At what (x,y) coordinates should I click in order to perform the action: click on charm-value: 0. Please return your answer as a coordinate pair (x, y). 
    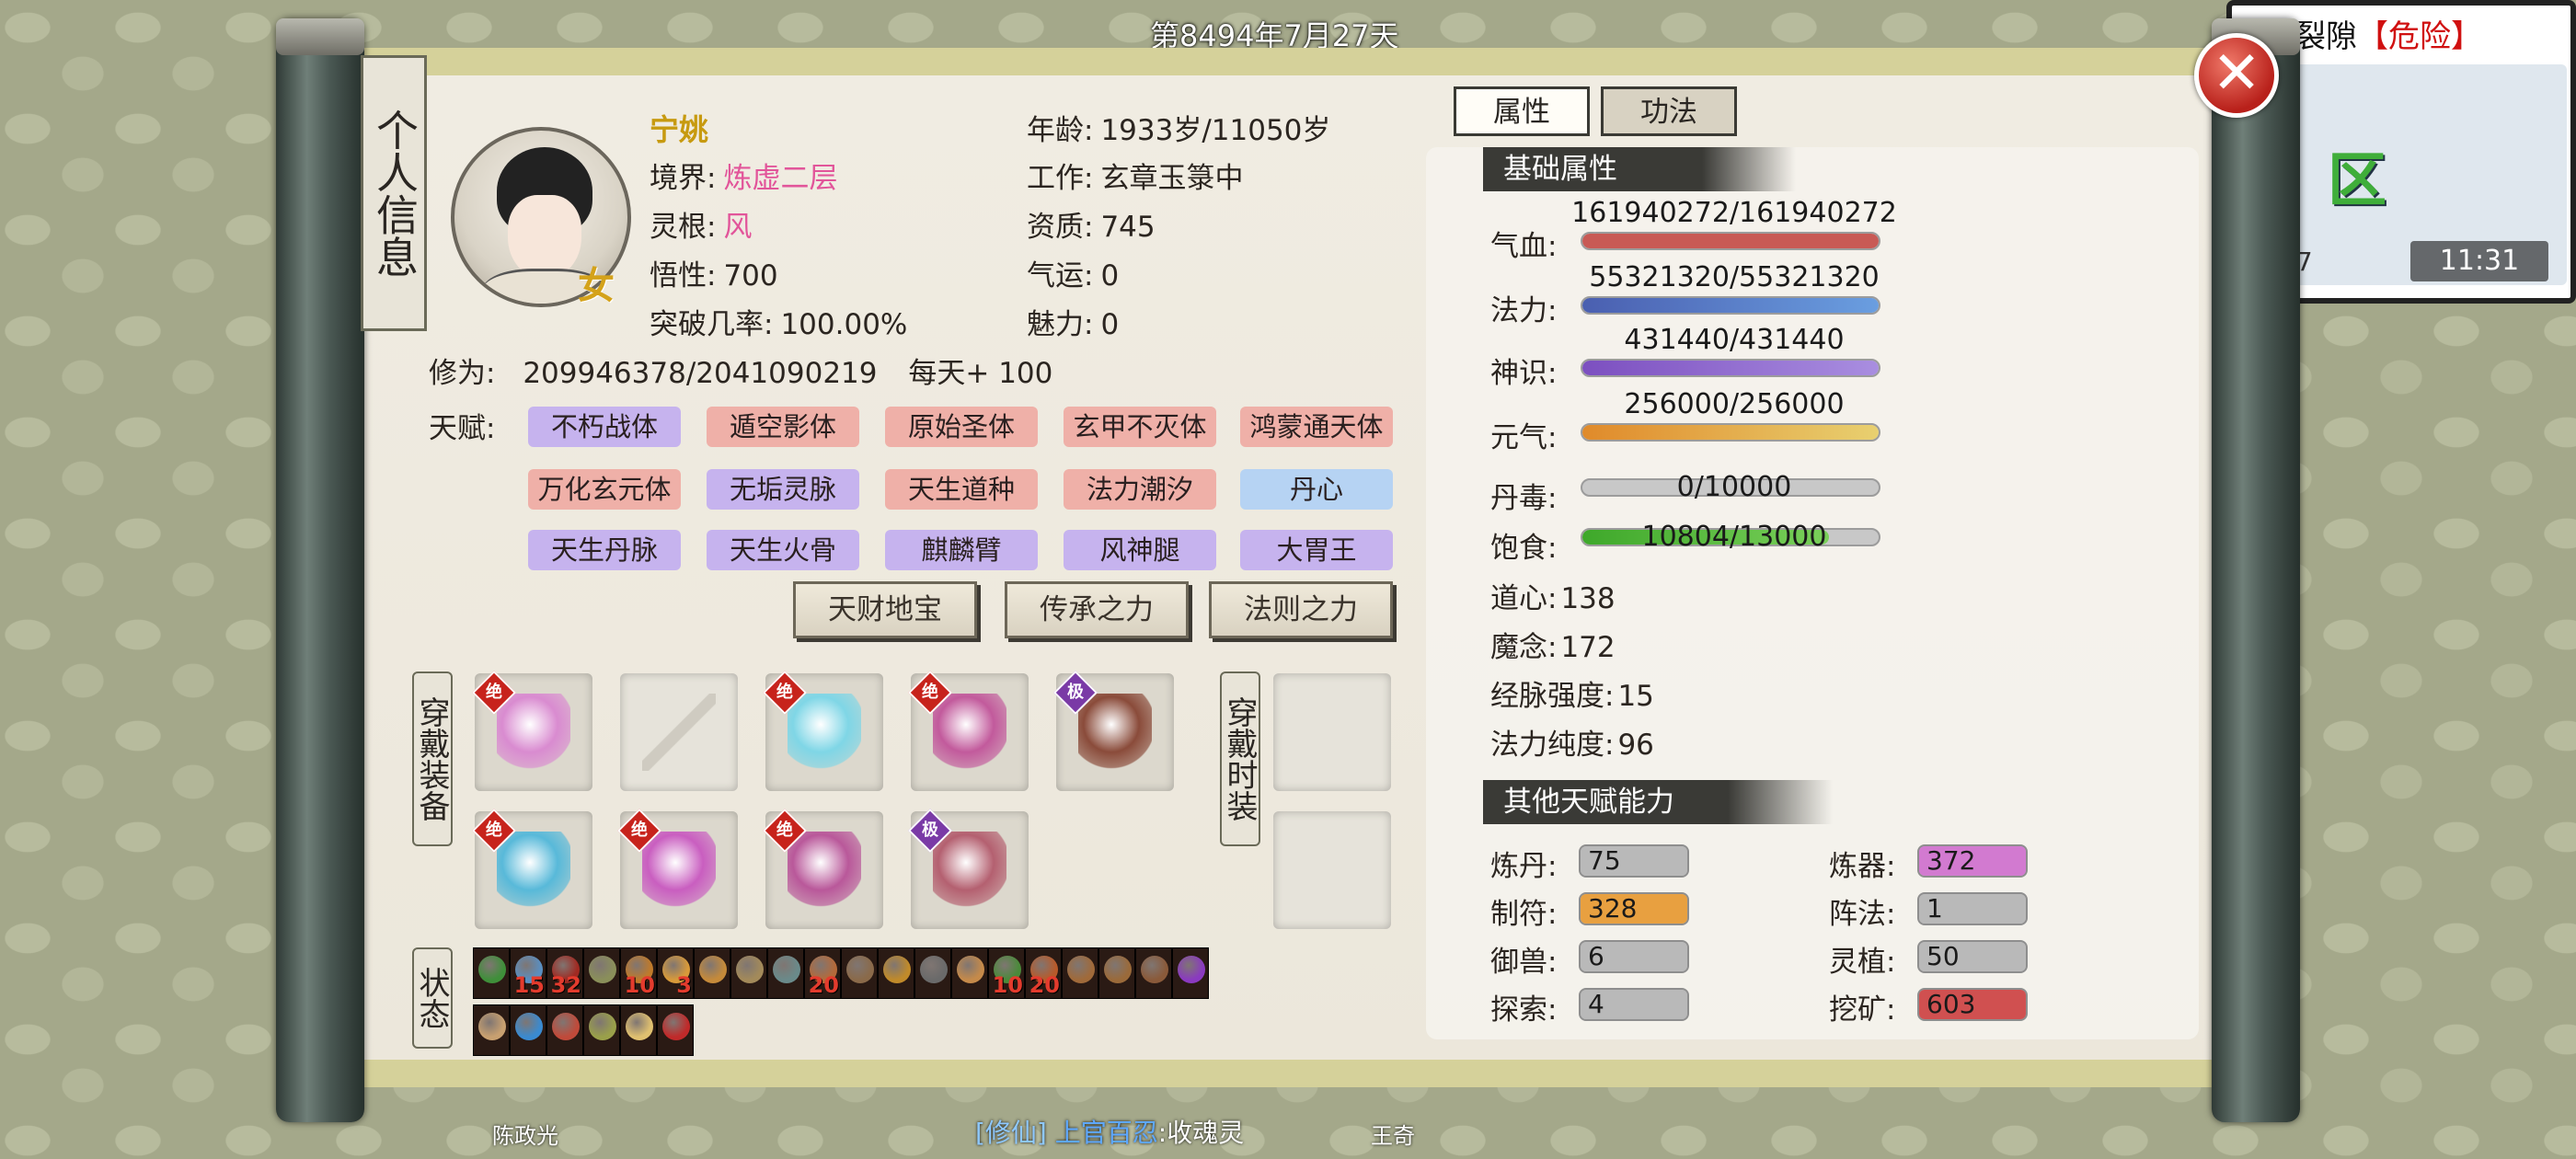
    Looking at the image, I should click on (1110, 324).